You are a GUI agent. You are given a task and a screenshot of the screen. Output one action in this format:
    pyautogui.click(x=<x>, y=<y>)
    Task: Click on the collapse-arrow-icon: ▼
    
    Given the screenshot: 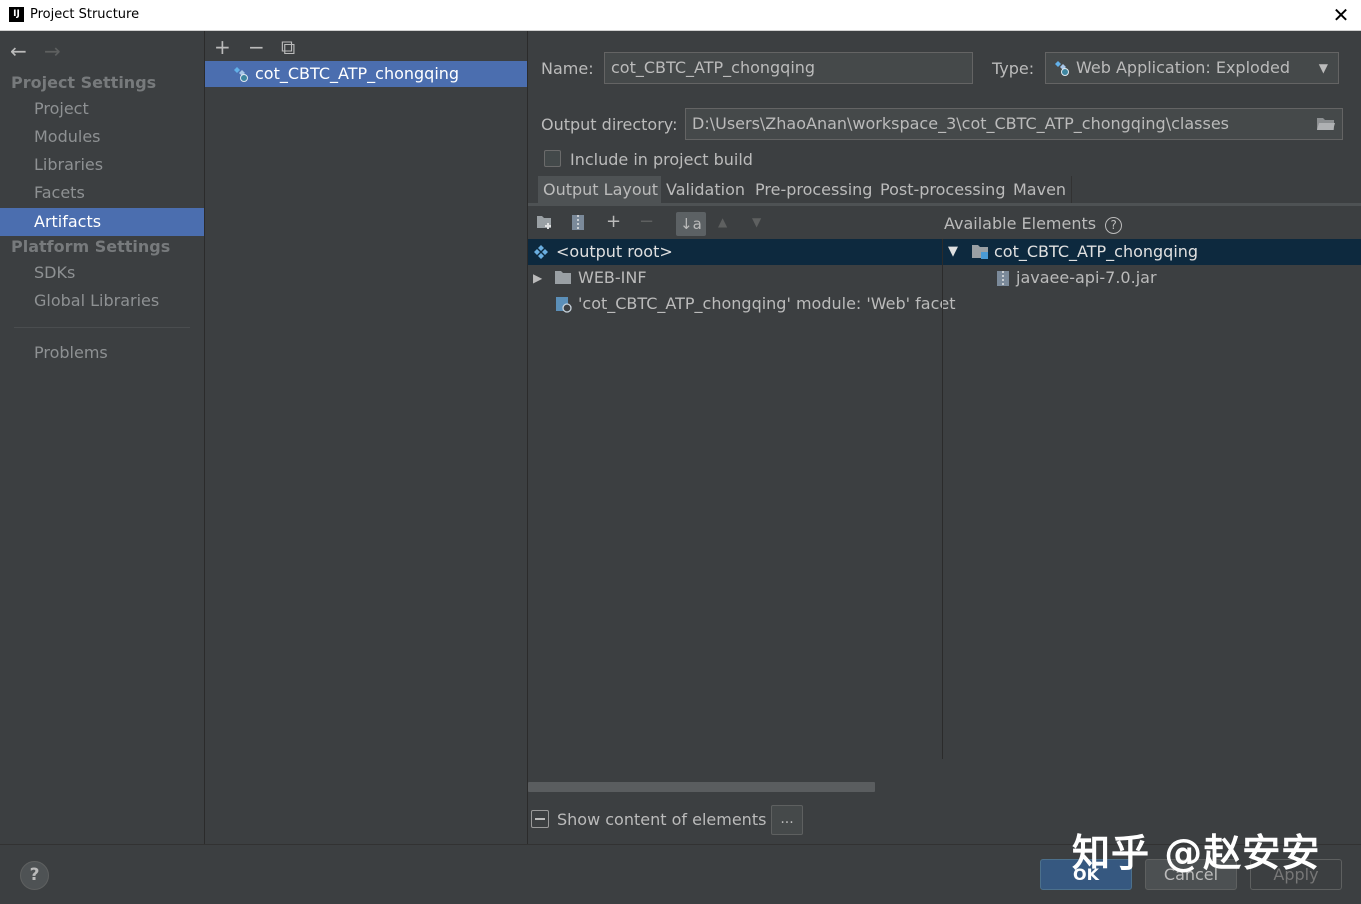 What is the action you would take?
    pyautogui.click(x=953, y=252)
    